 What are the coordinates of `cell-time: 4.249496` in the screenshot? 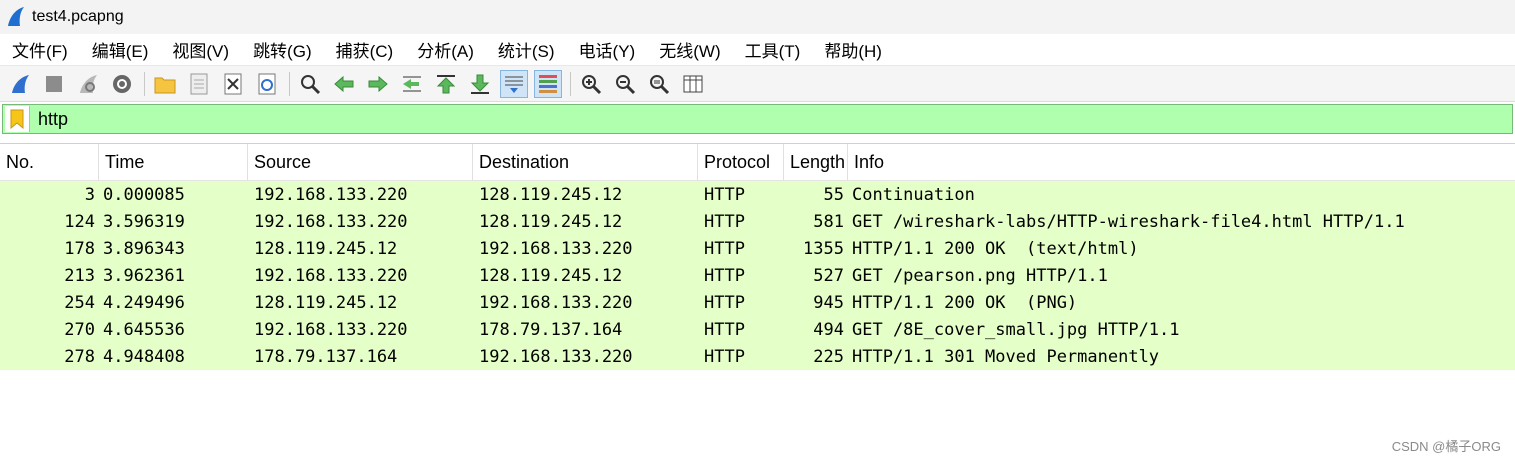 It's located at (144, 302).